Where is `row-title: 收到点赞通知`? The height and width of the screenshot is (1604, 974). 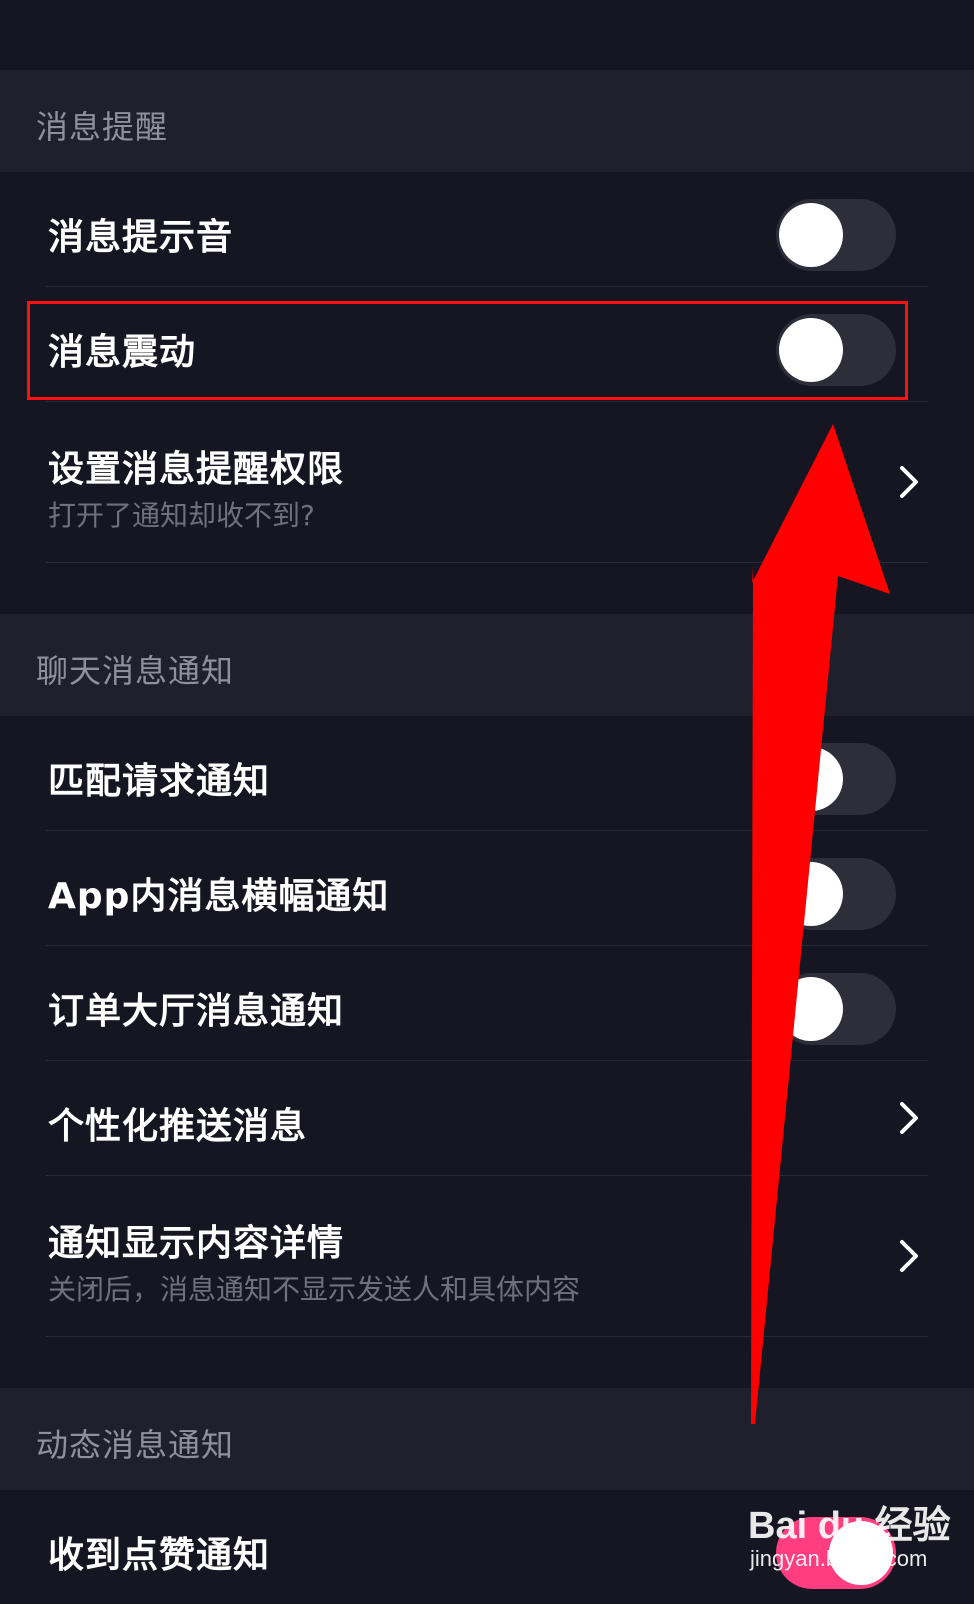 row-title: 收到点赞通知 is located at coordinates (159, 1555).